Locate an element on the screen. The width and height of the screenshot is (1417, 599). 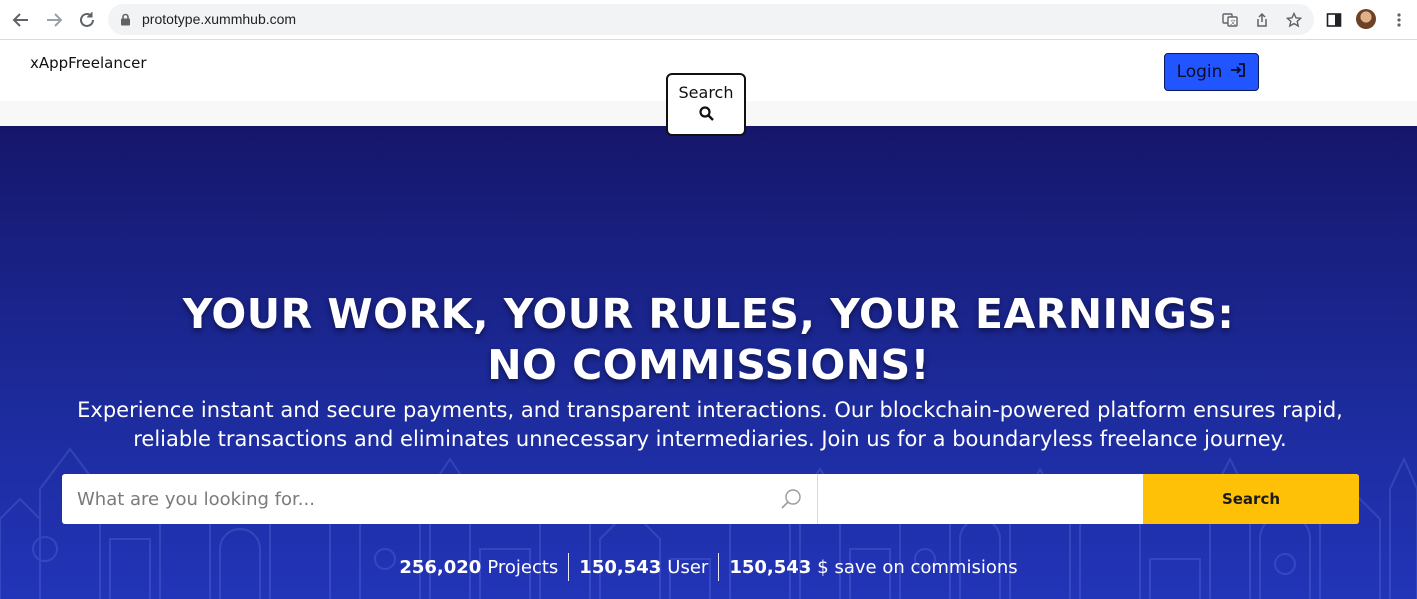
side-panel-icon is located at coordinates (1334, 20).